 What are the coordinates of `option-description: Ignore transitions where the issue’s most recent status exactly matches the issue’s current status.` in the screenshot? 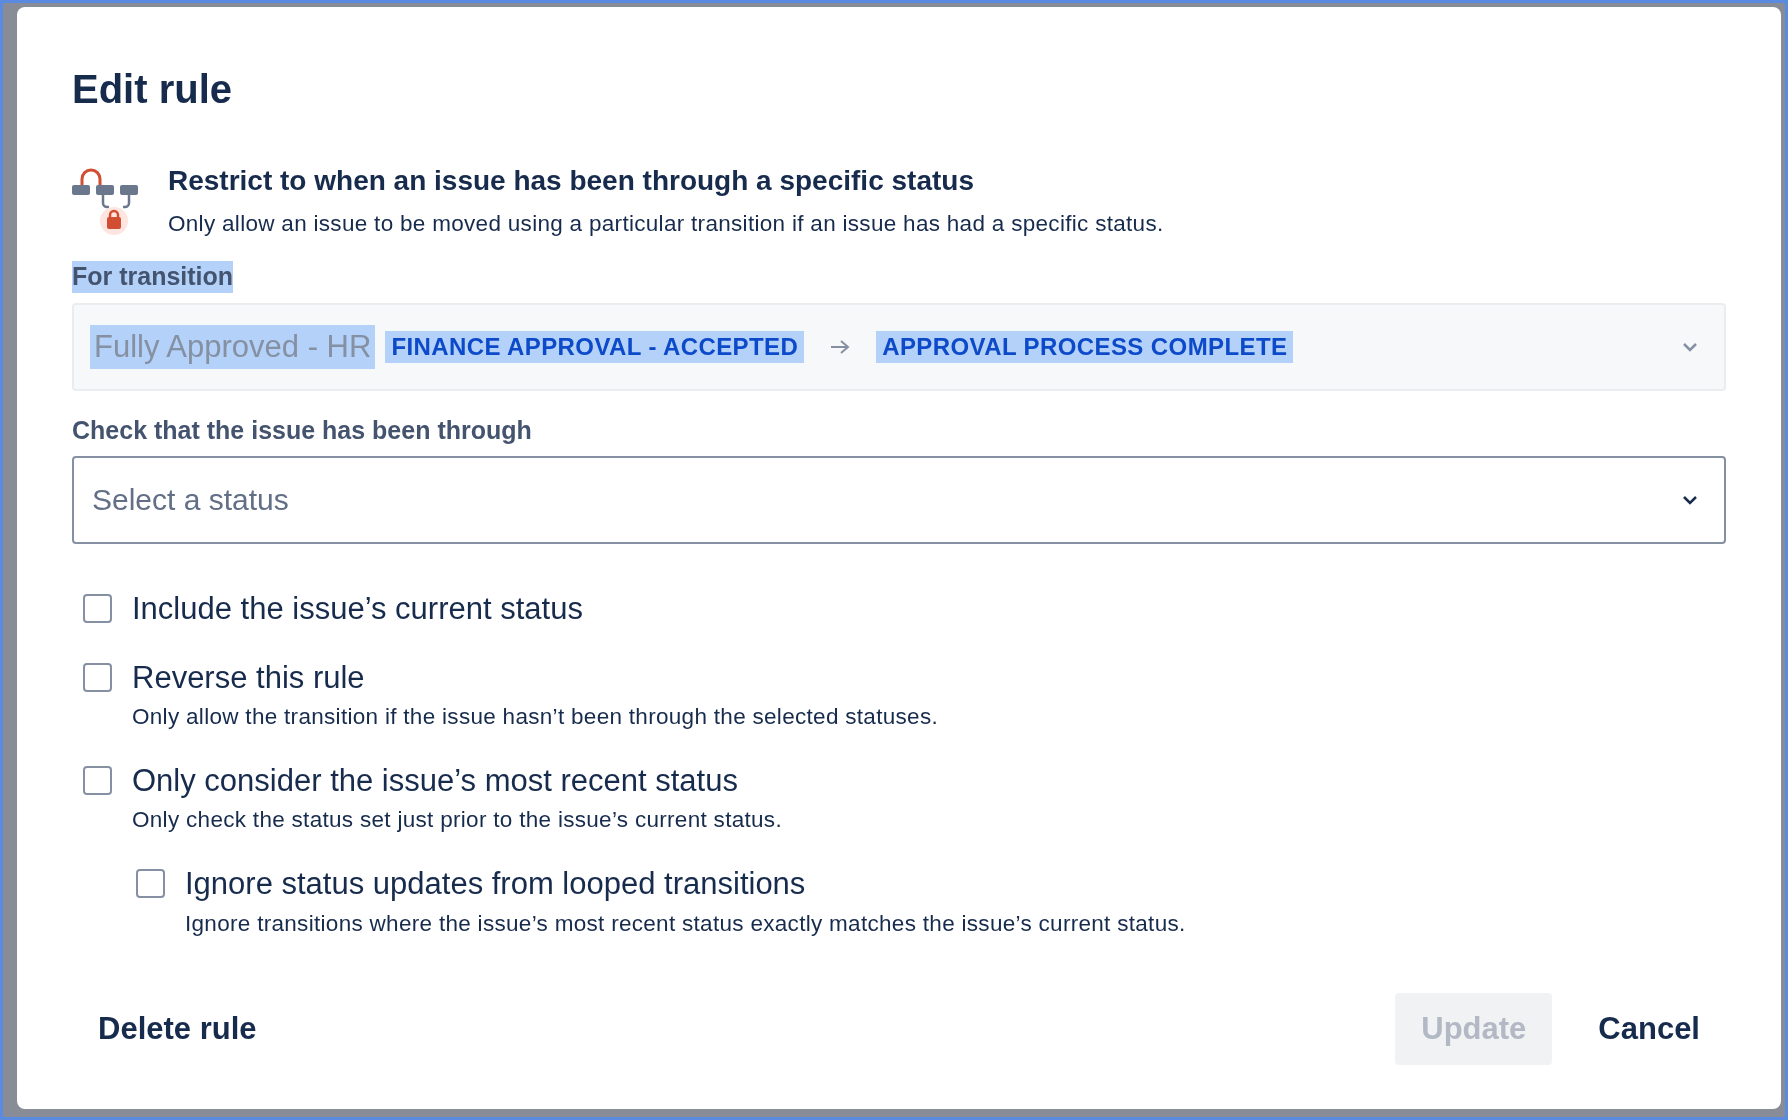 It's located at (685, 923).